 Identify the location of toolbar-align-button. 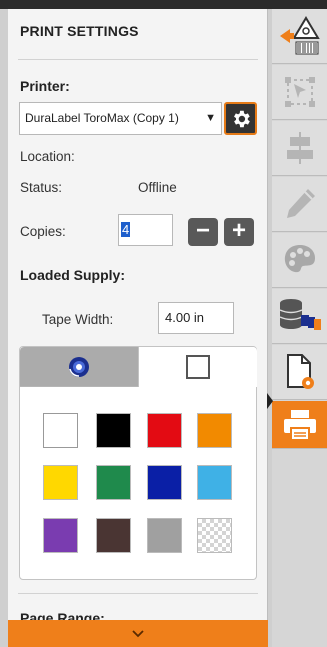
(299, 148).